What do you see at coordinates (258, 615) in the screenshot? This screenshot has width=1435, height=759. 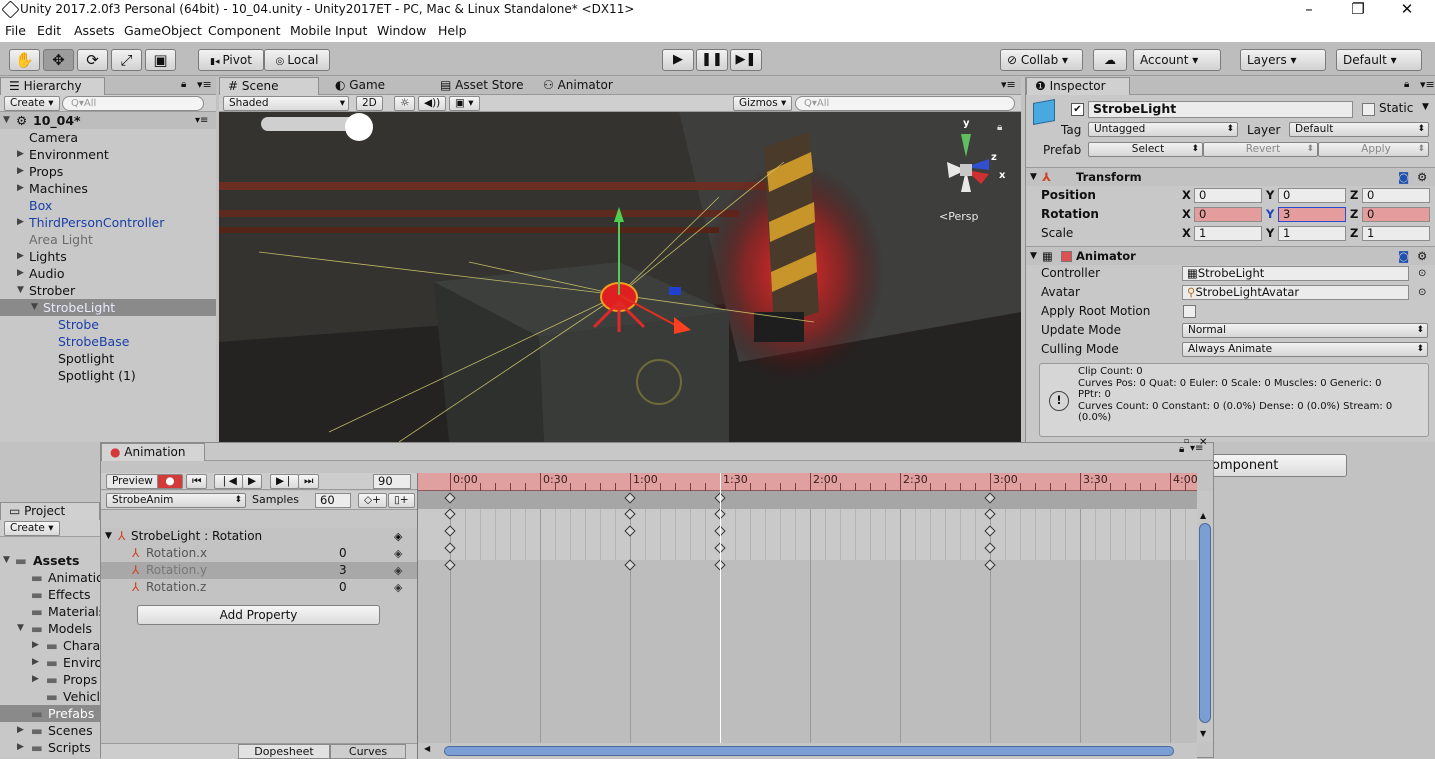 I see `add-property-button: Add Property` at bounding box center [258, 615].